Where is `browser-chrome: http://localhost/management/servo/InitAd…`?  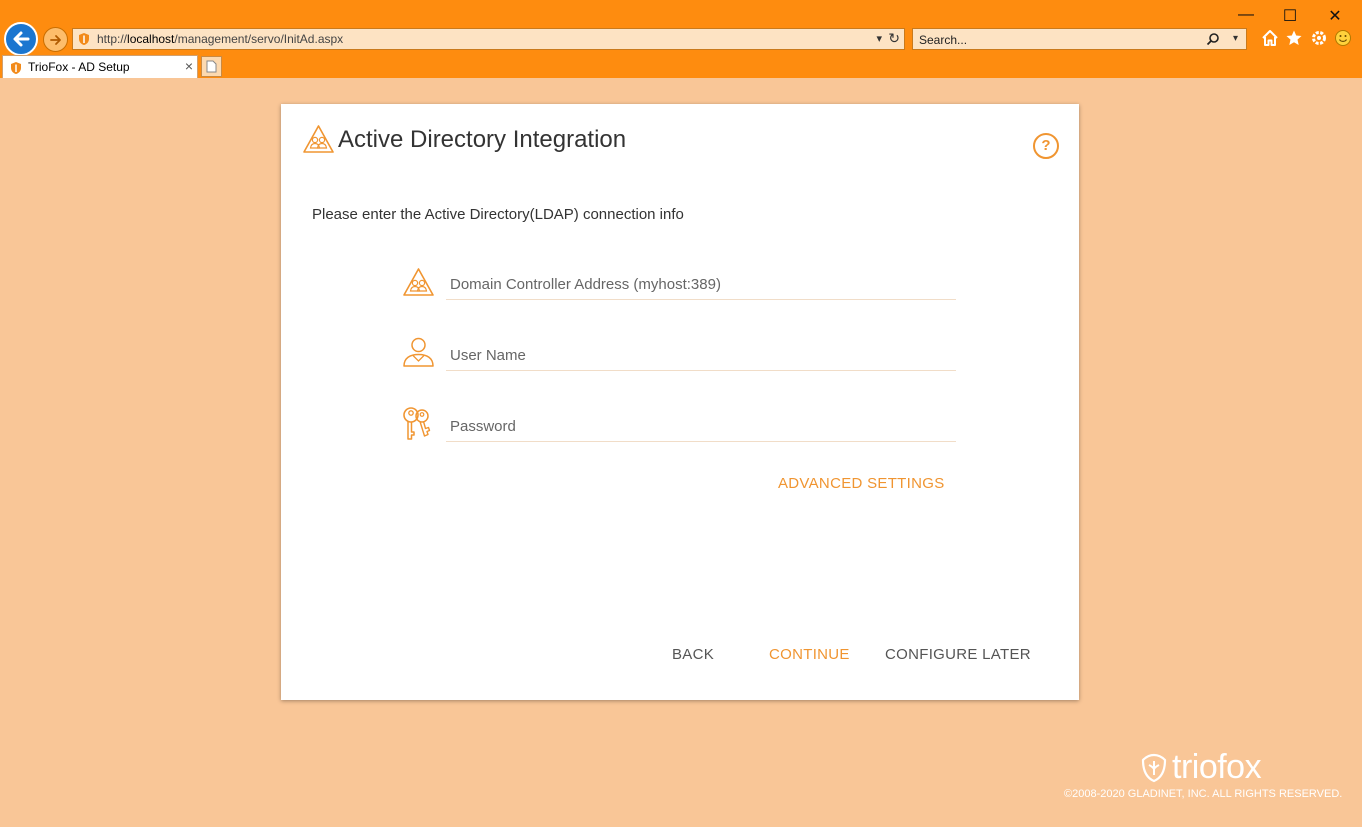
browser-chrome: http://localhost/management/servo/InitAd… is located at coordinates (681, 39).